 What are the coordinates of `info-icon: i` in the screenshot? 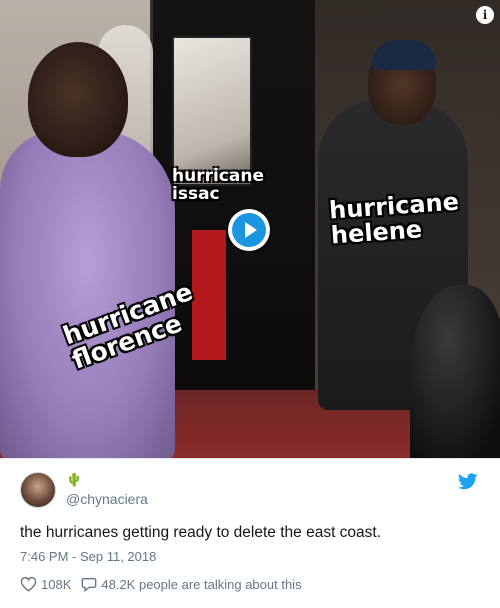 It's located at (485, 15).